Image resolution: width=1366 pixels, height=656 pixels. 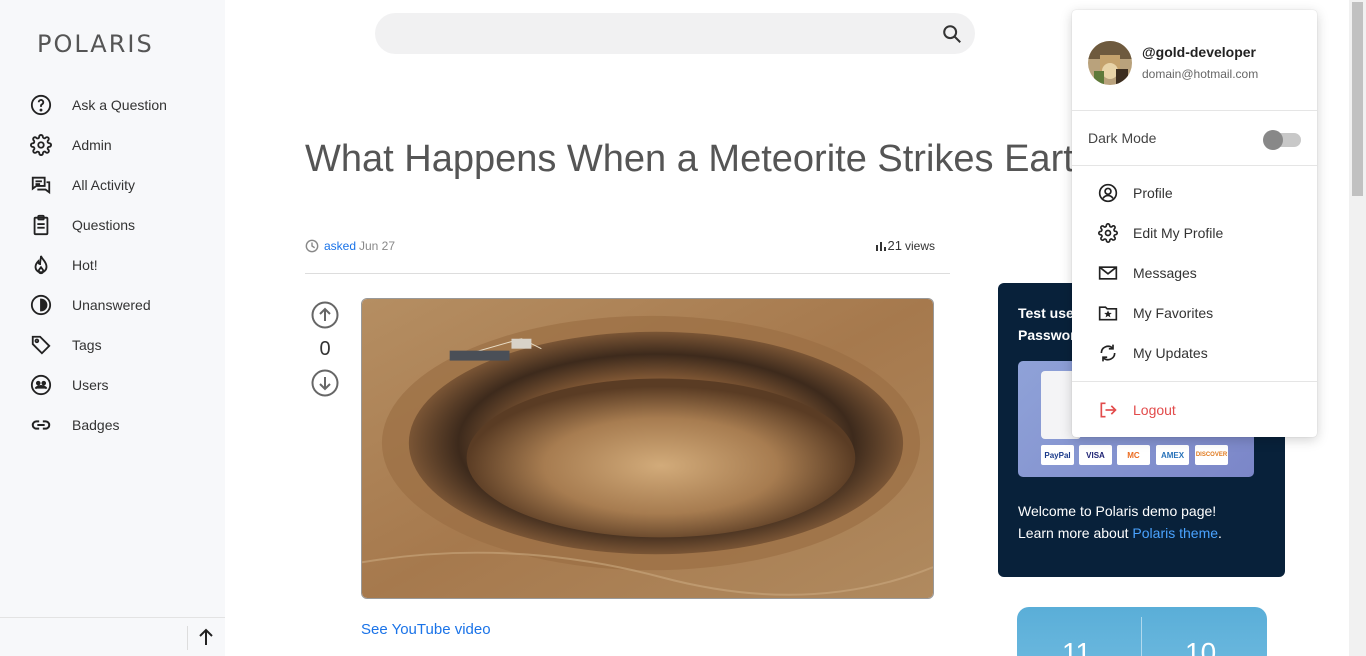 What do you see at coordinates (87, 345) in the screenshot?
I see `sidebar-item-label: Tags` at bounding box center [87, 345].